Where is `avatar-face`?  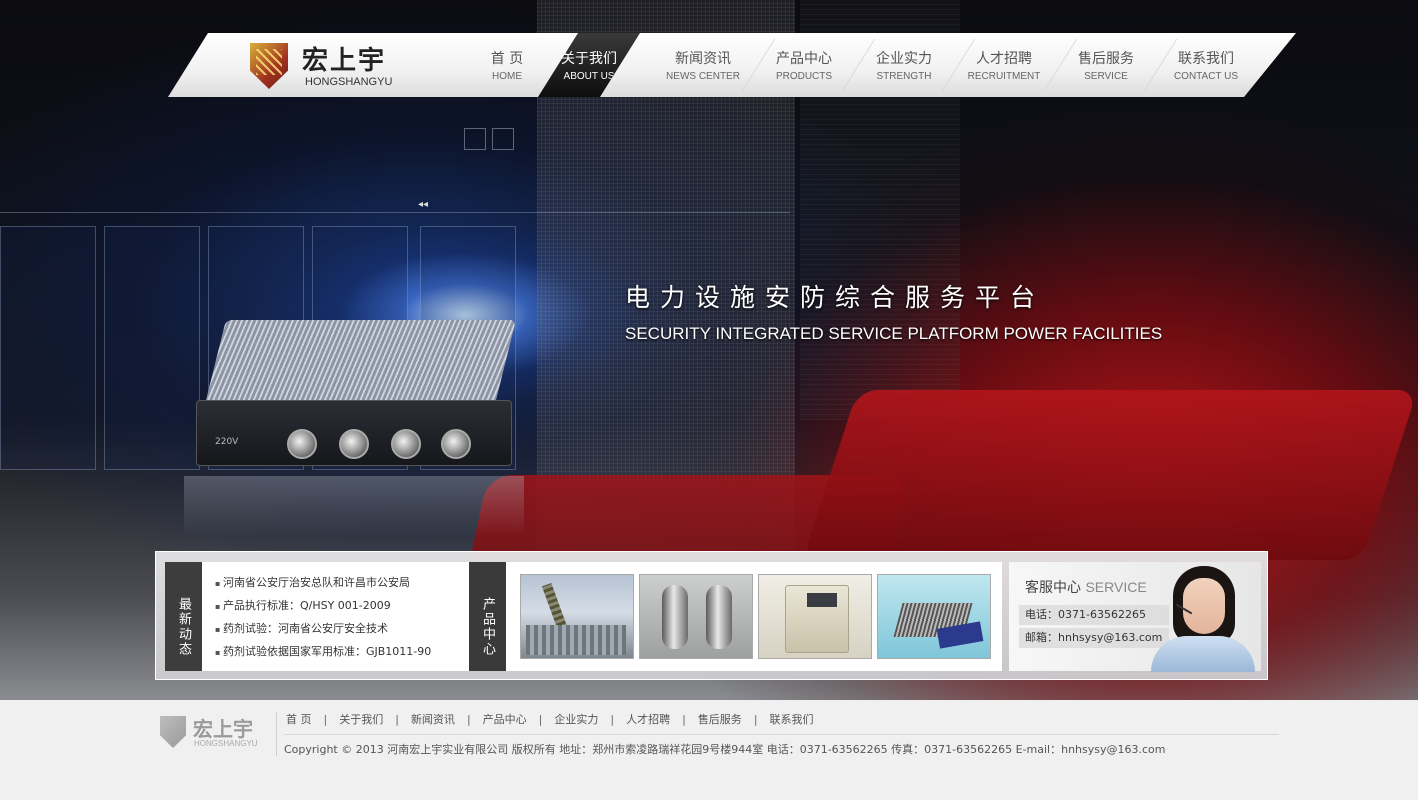 avatar-face is located at coordinates (1204, 606).